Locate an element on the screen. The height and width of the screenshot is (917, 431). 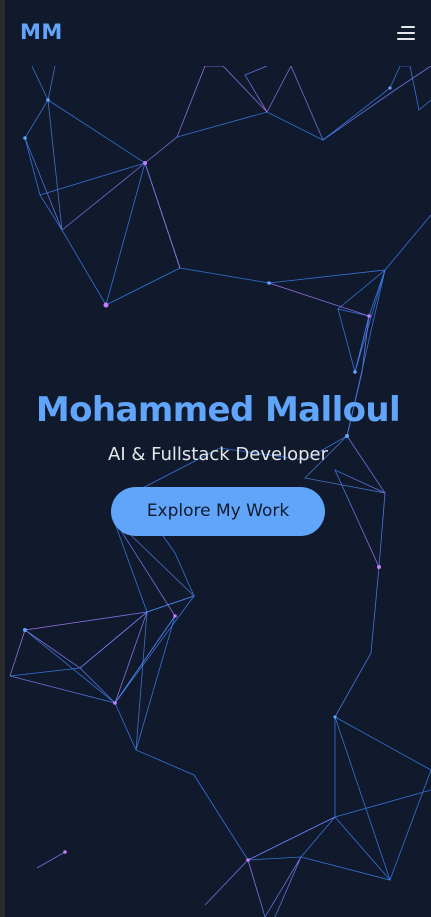
hamburger-menu-icon is located at coordinates (406, 33).